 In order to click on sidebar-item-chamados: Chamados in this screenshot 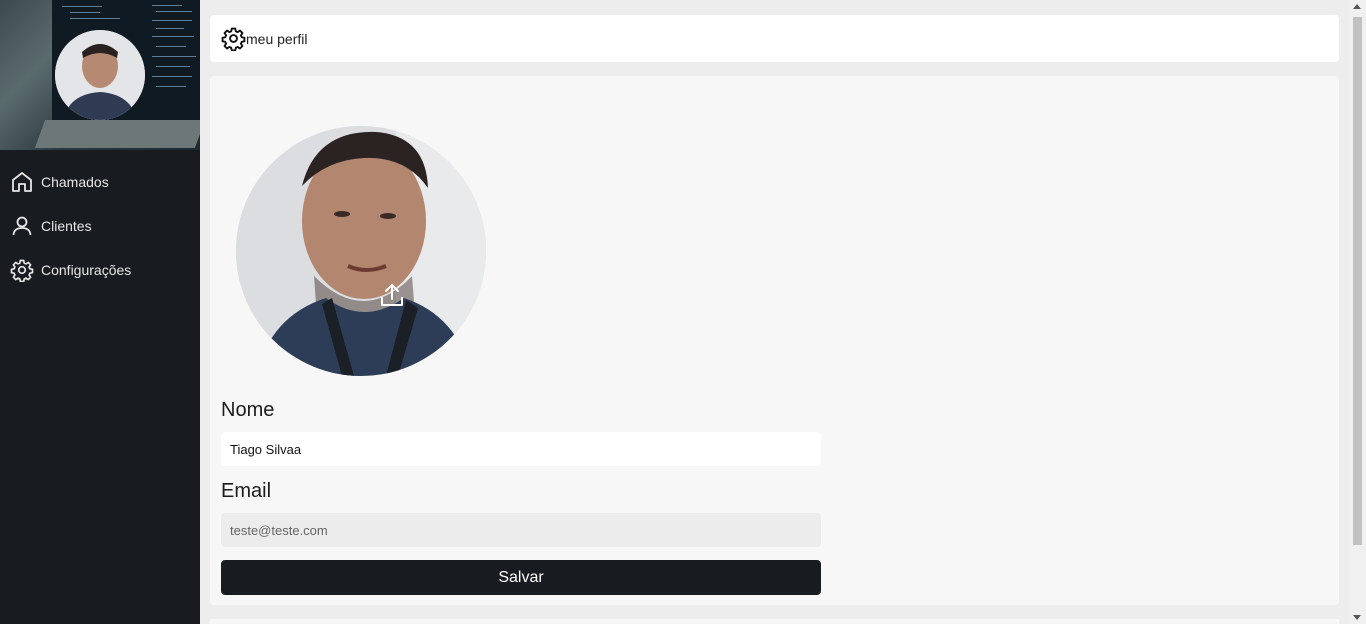, I will do `click(100, 182)`.